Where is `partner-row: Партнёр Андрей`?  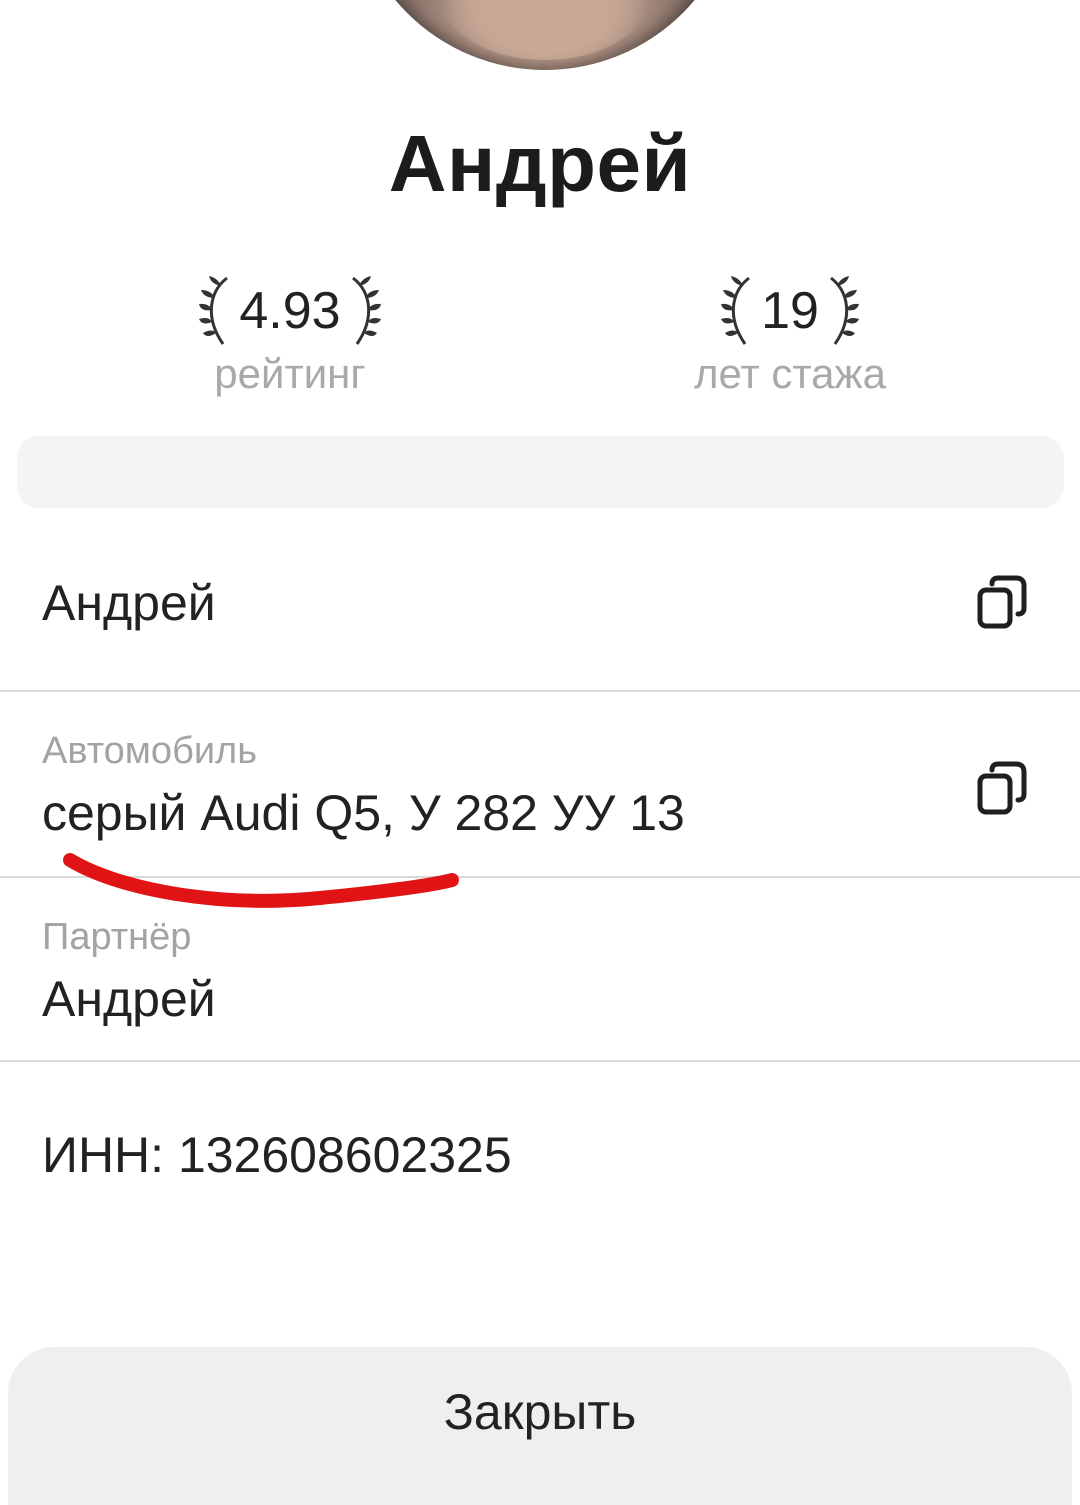 partner-row: Партнёр Андрей is located at coordinates (540, 969).